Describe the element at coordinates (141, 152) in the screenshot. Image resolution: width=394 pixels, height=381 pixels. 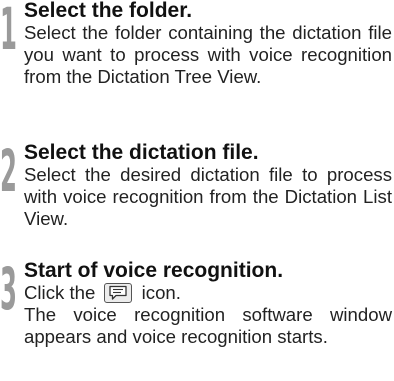
I see `step-title: Select the dictation file.` at that location.